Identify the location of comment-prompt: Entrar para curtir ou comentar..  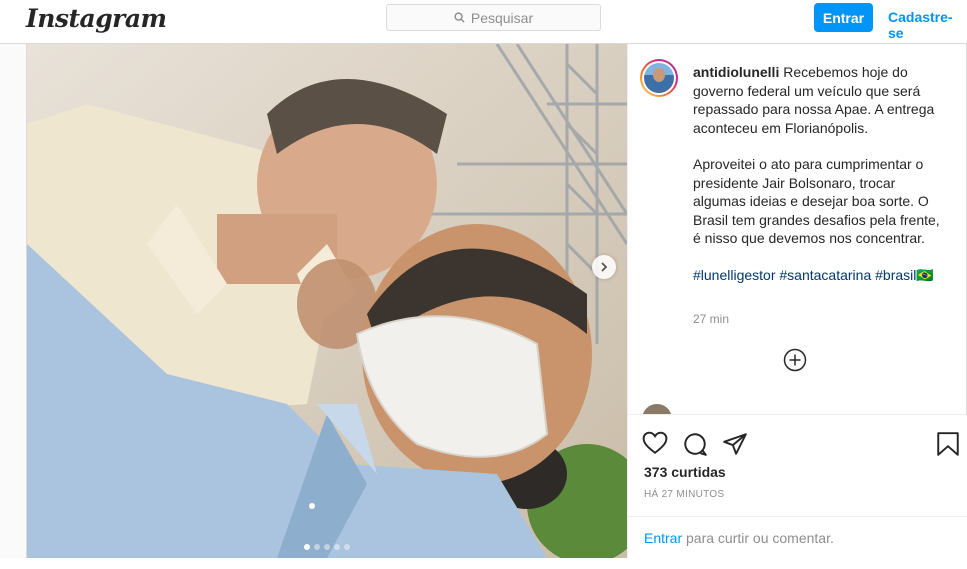
(797, 537).